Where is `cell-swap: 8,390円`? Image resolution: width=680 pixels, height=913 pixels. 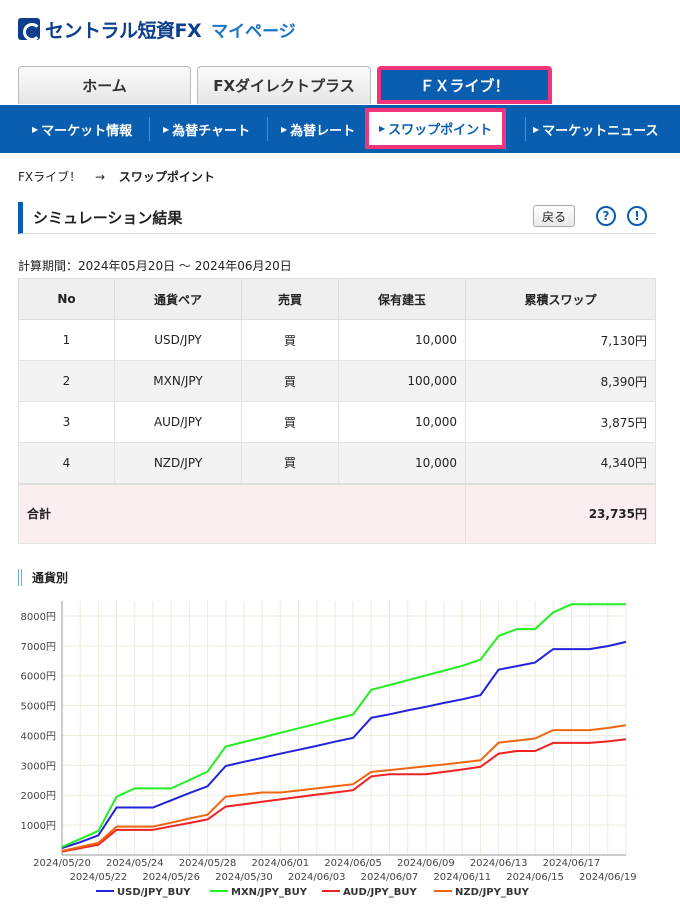 cell-swap: 8,390円 is located at coordinates (560, 381).